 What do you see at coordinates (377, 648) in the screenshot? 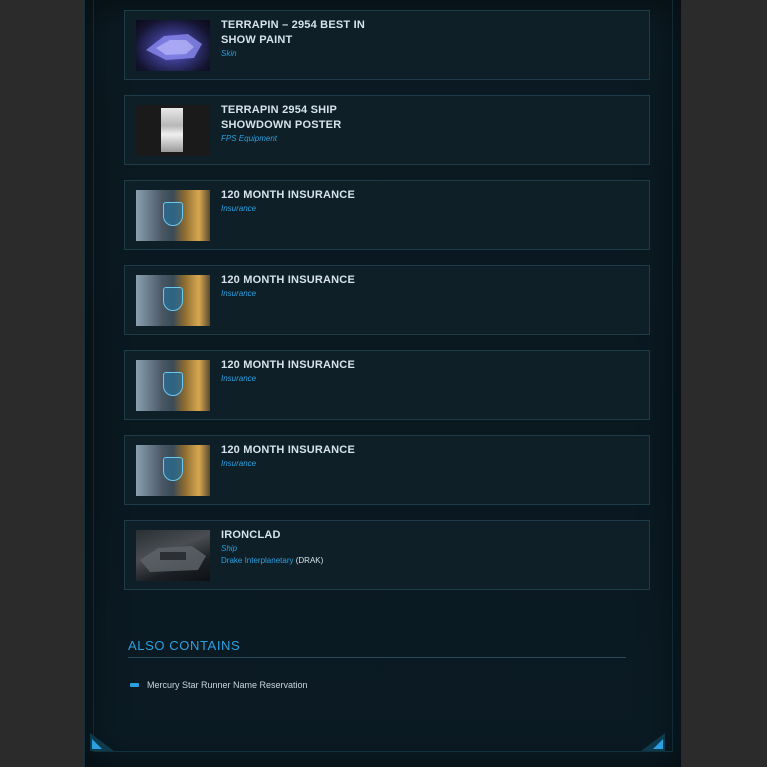
I see `also-contains-heading: ALSO CONTAINS` at bounding box center [377, 648].